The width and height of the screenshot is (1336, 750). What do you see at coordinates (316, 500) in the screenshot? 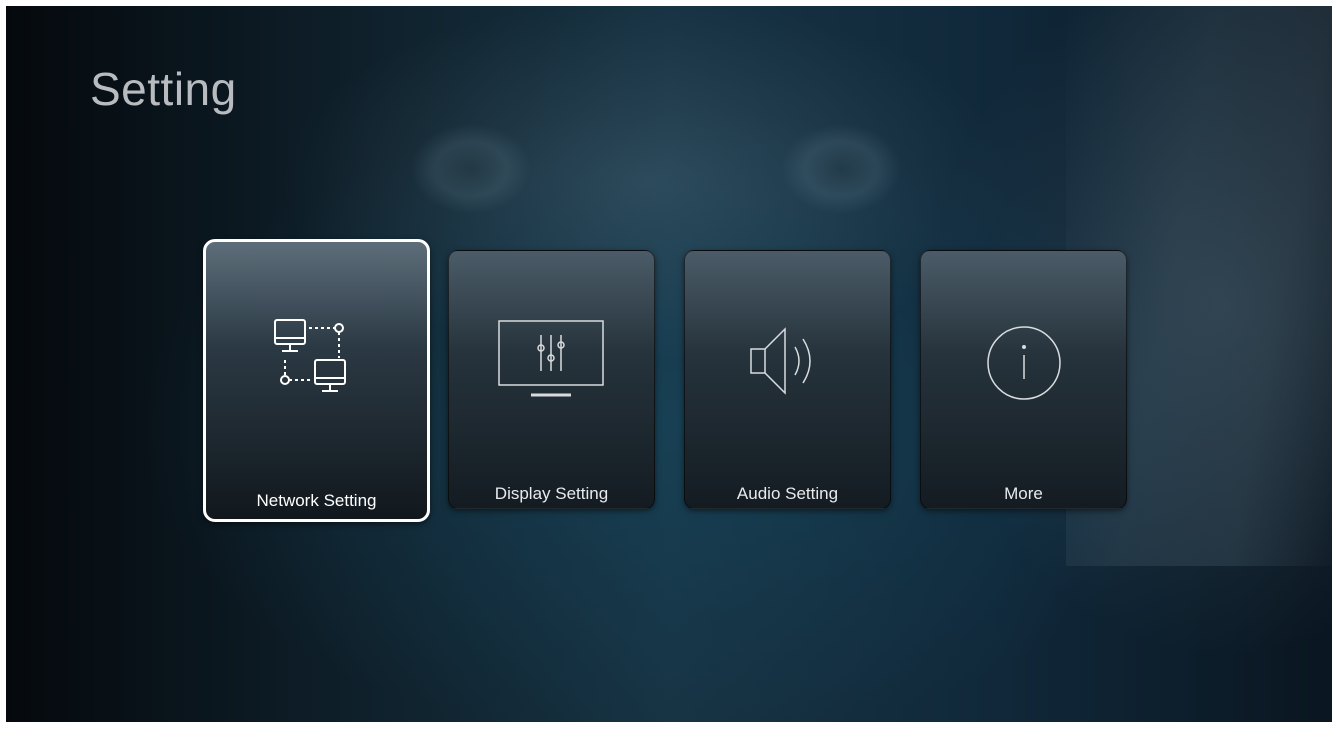
I see `network-setting-label: Network Setting` at bounding box center [316, 500].